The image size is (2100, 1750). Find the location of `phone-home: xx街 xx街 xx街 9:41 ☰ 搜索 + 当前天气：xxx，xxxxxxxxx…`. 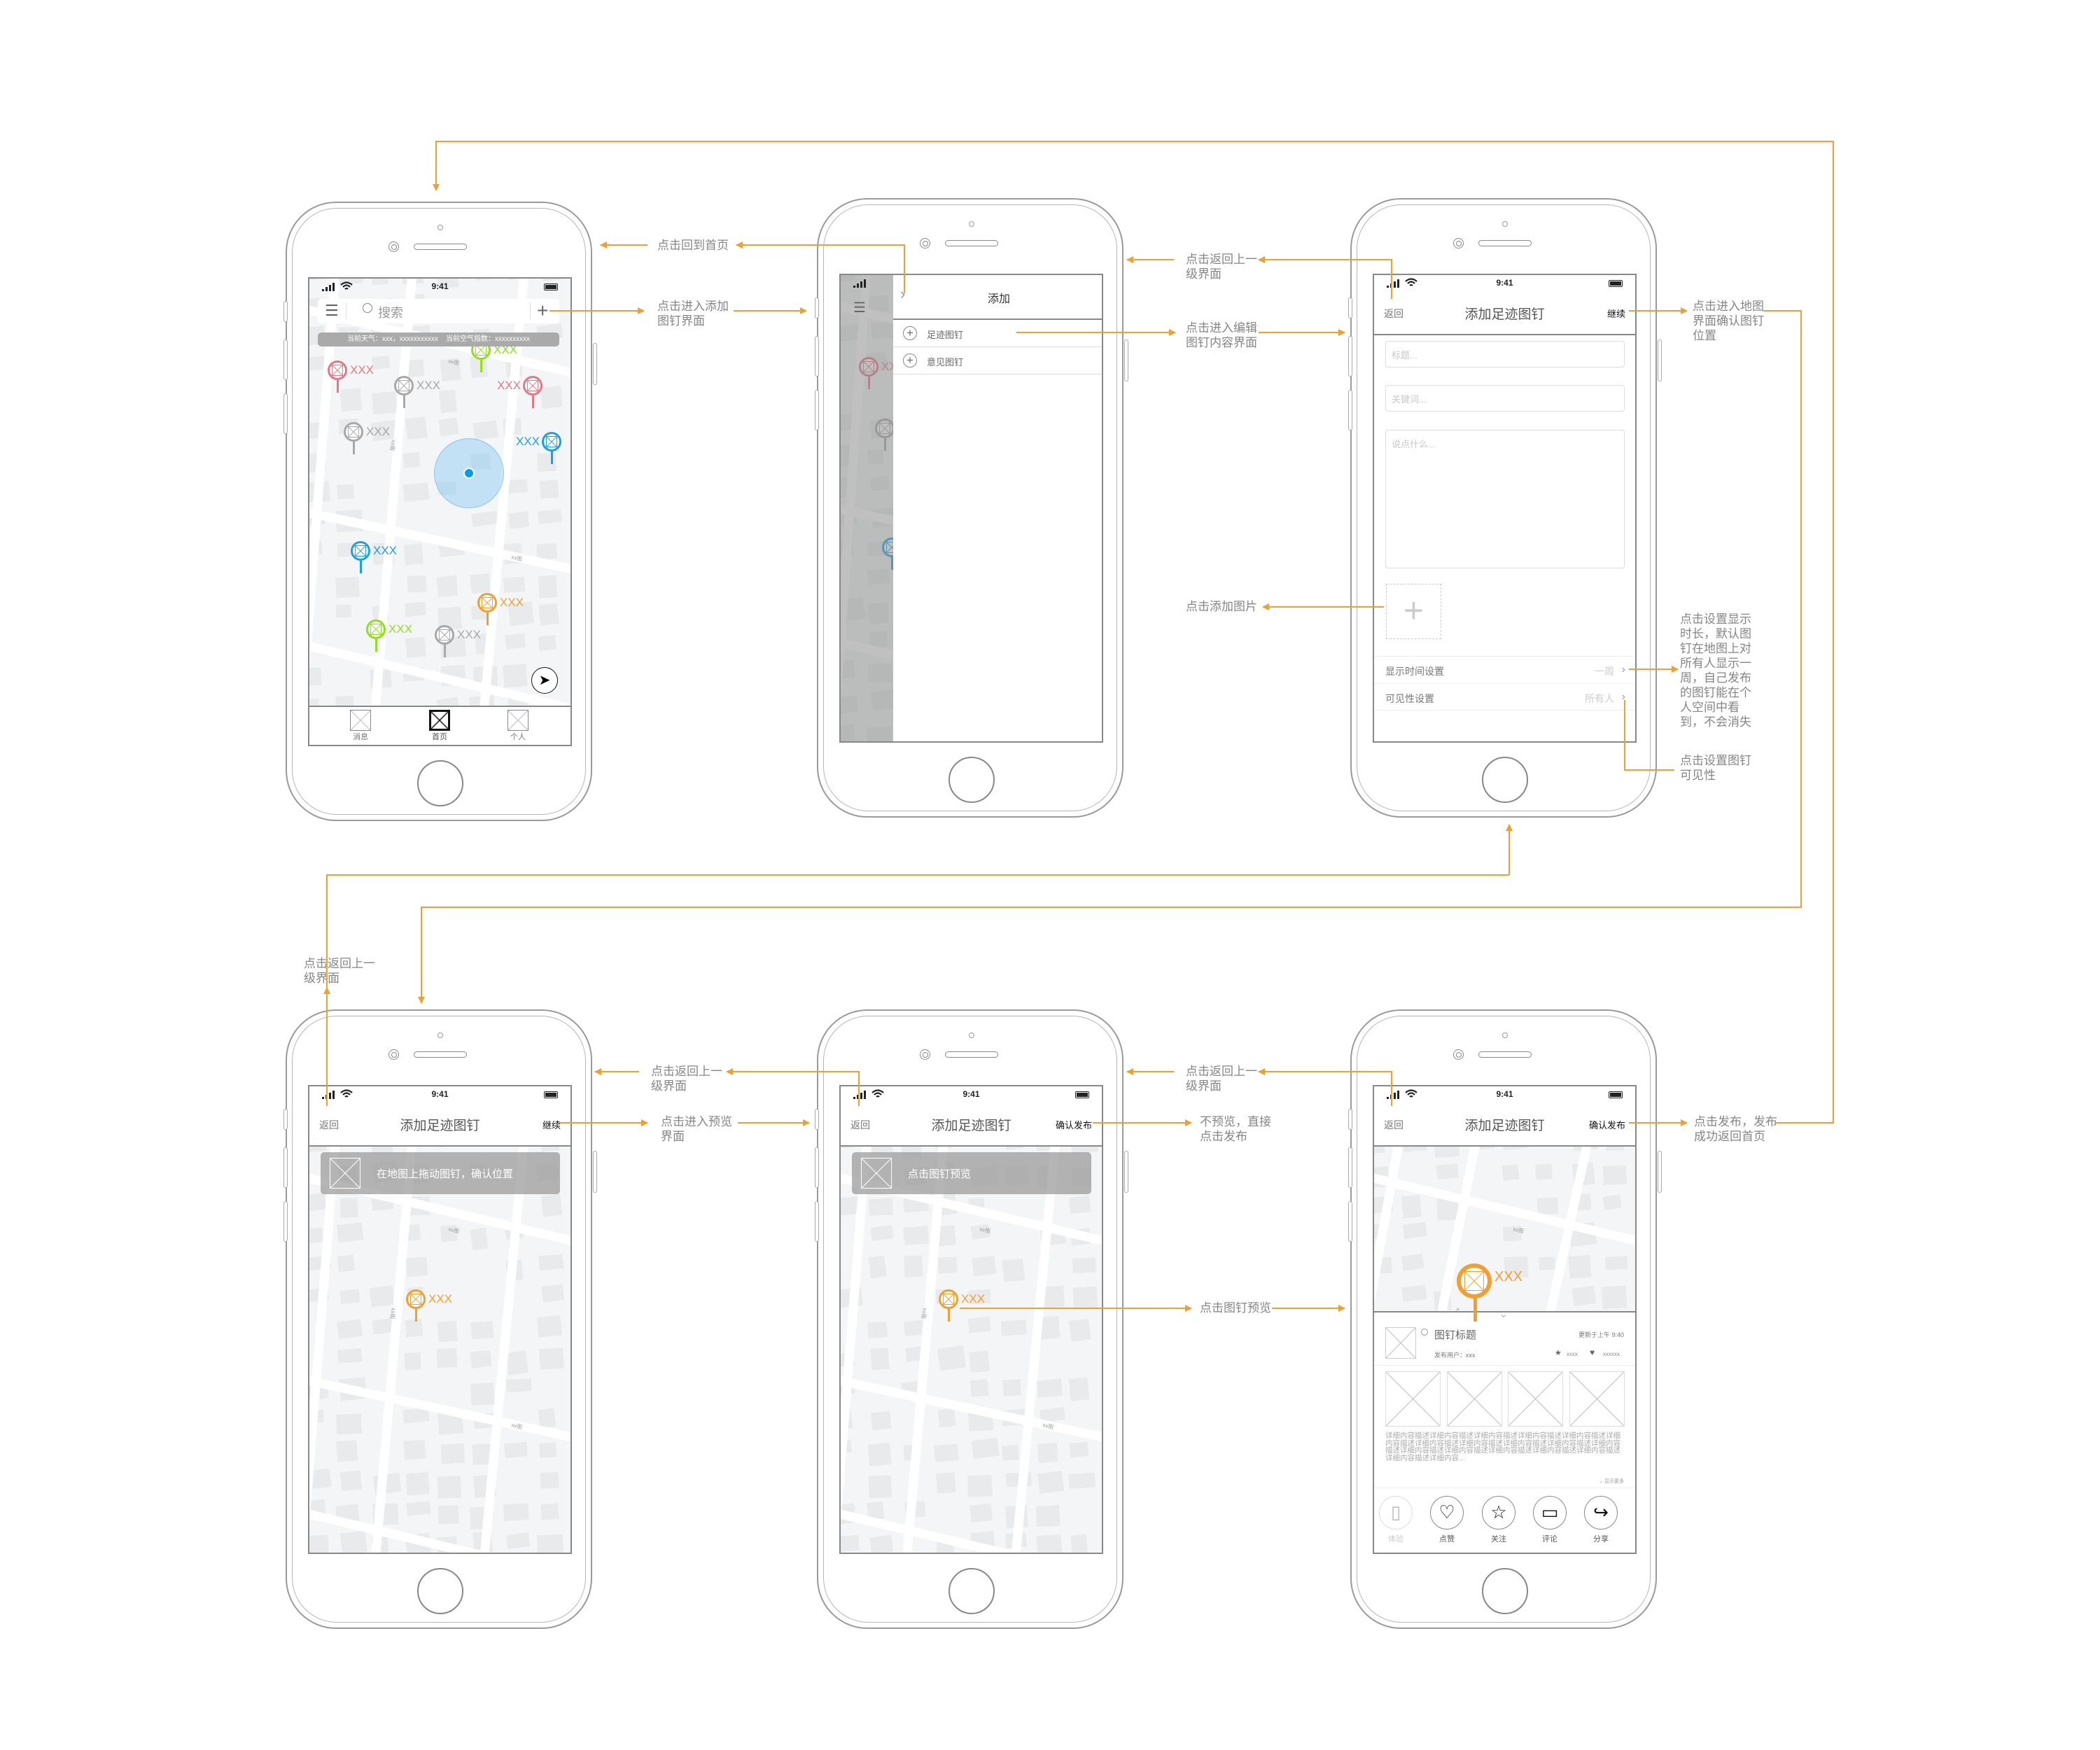

phone-home: xx街 xx街 xx街 9:41 ☰ 搜索 + 当前天气：xxx，xxxxxxxxx… is located at coordinates (440, 511).